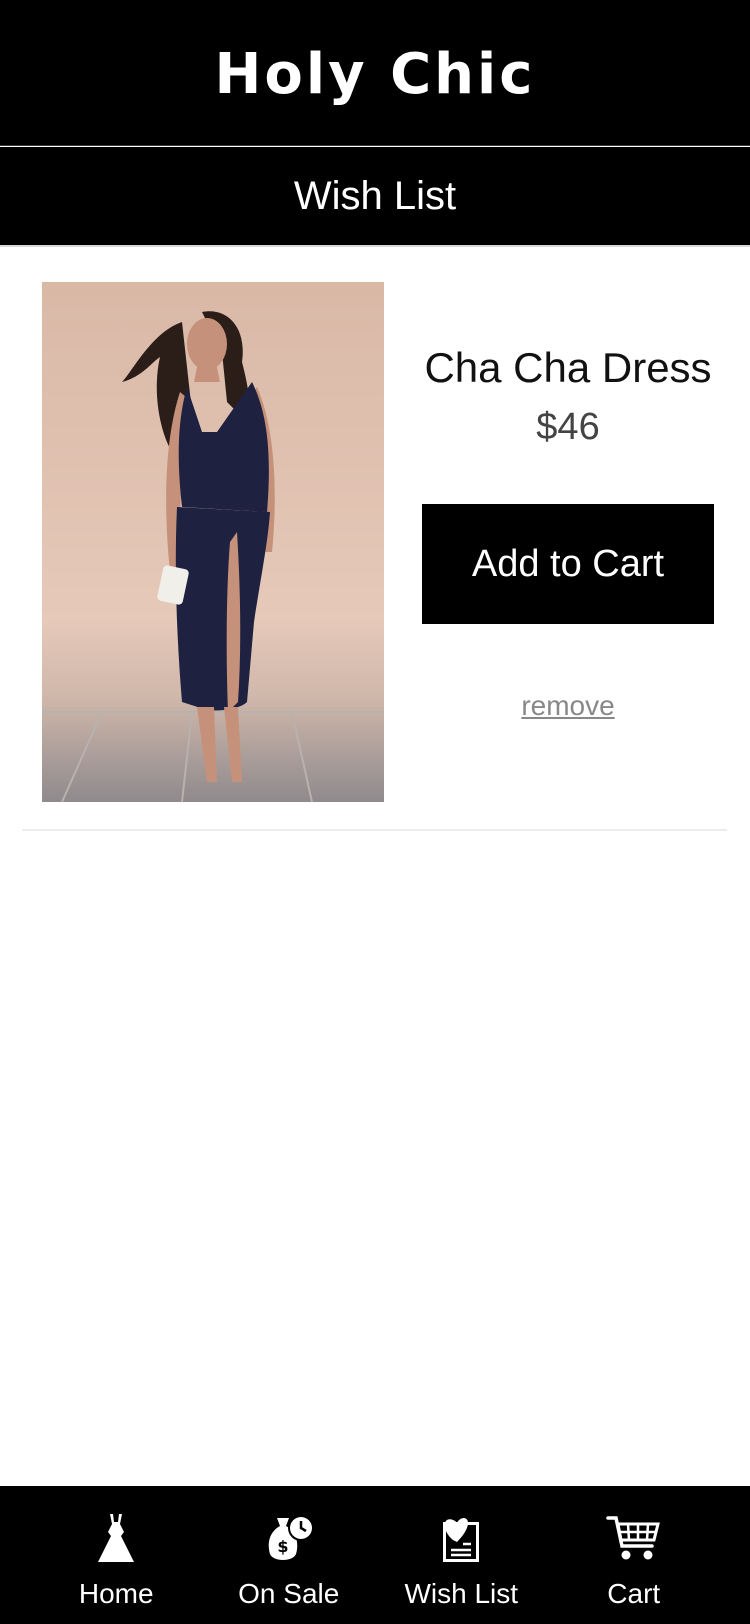 The width and height of the screenshot is (750, 1624). What do you see at coordinates (634, 1567) in the screenshot?
I see `tab-cart: Cart` at bounding box center [634, 1567].